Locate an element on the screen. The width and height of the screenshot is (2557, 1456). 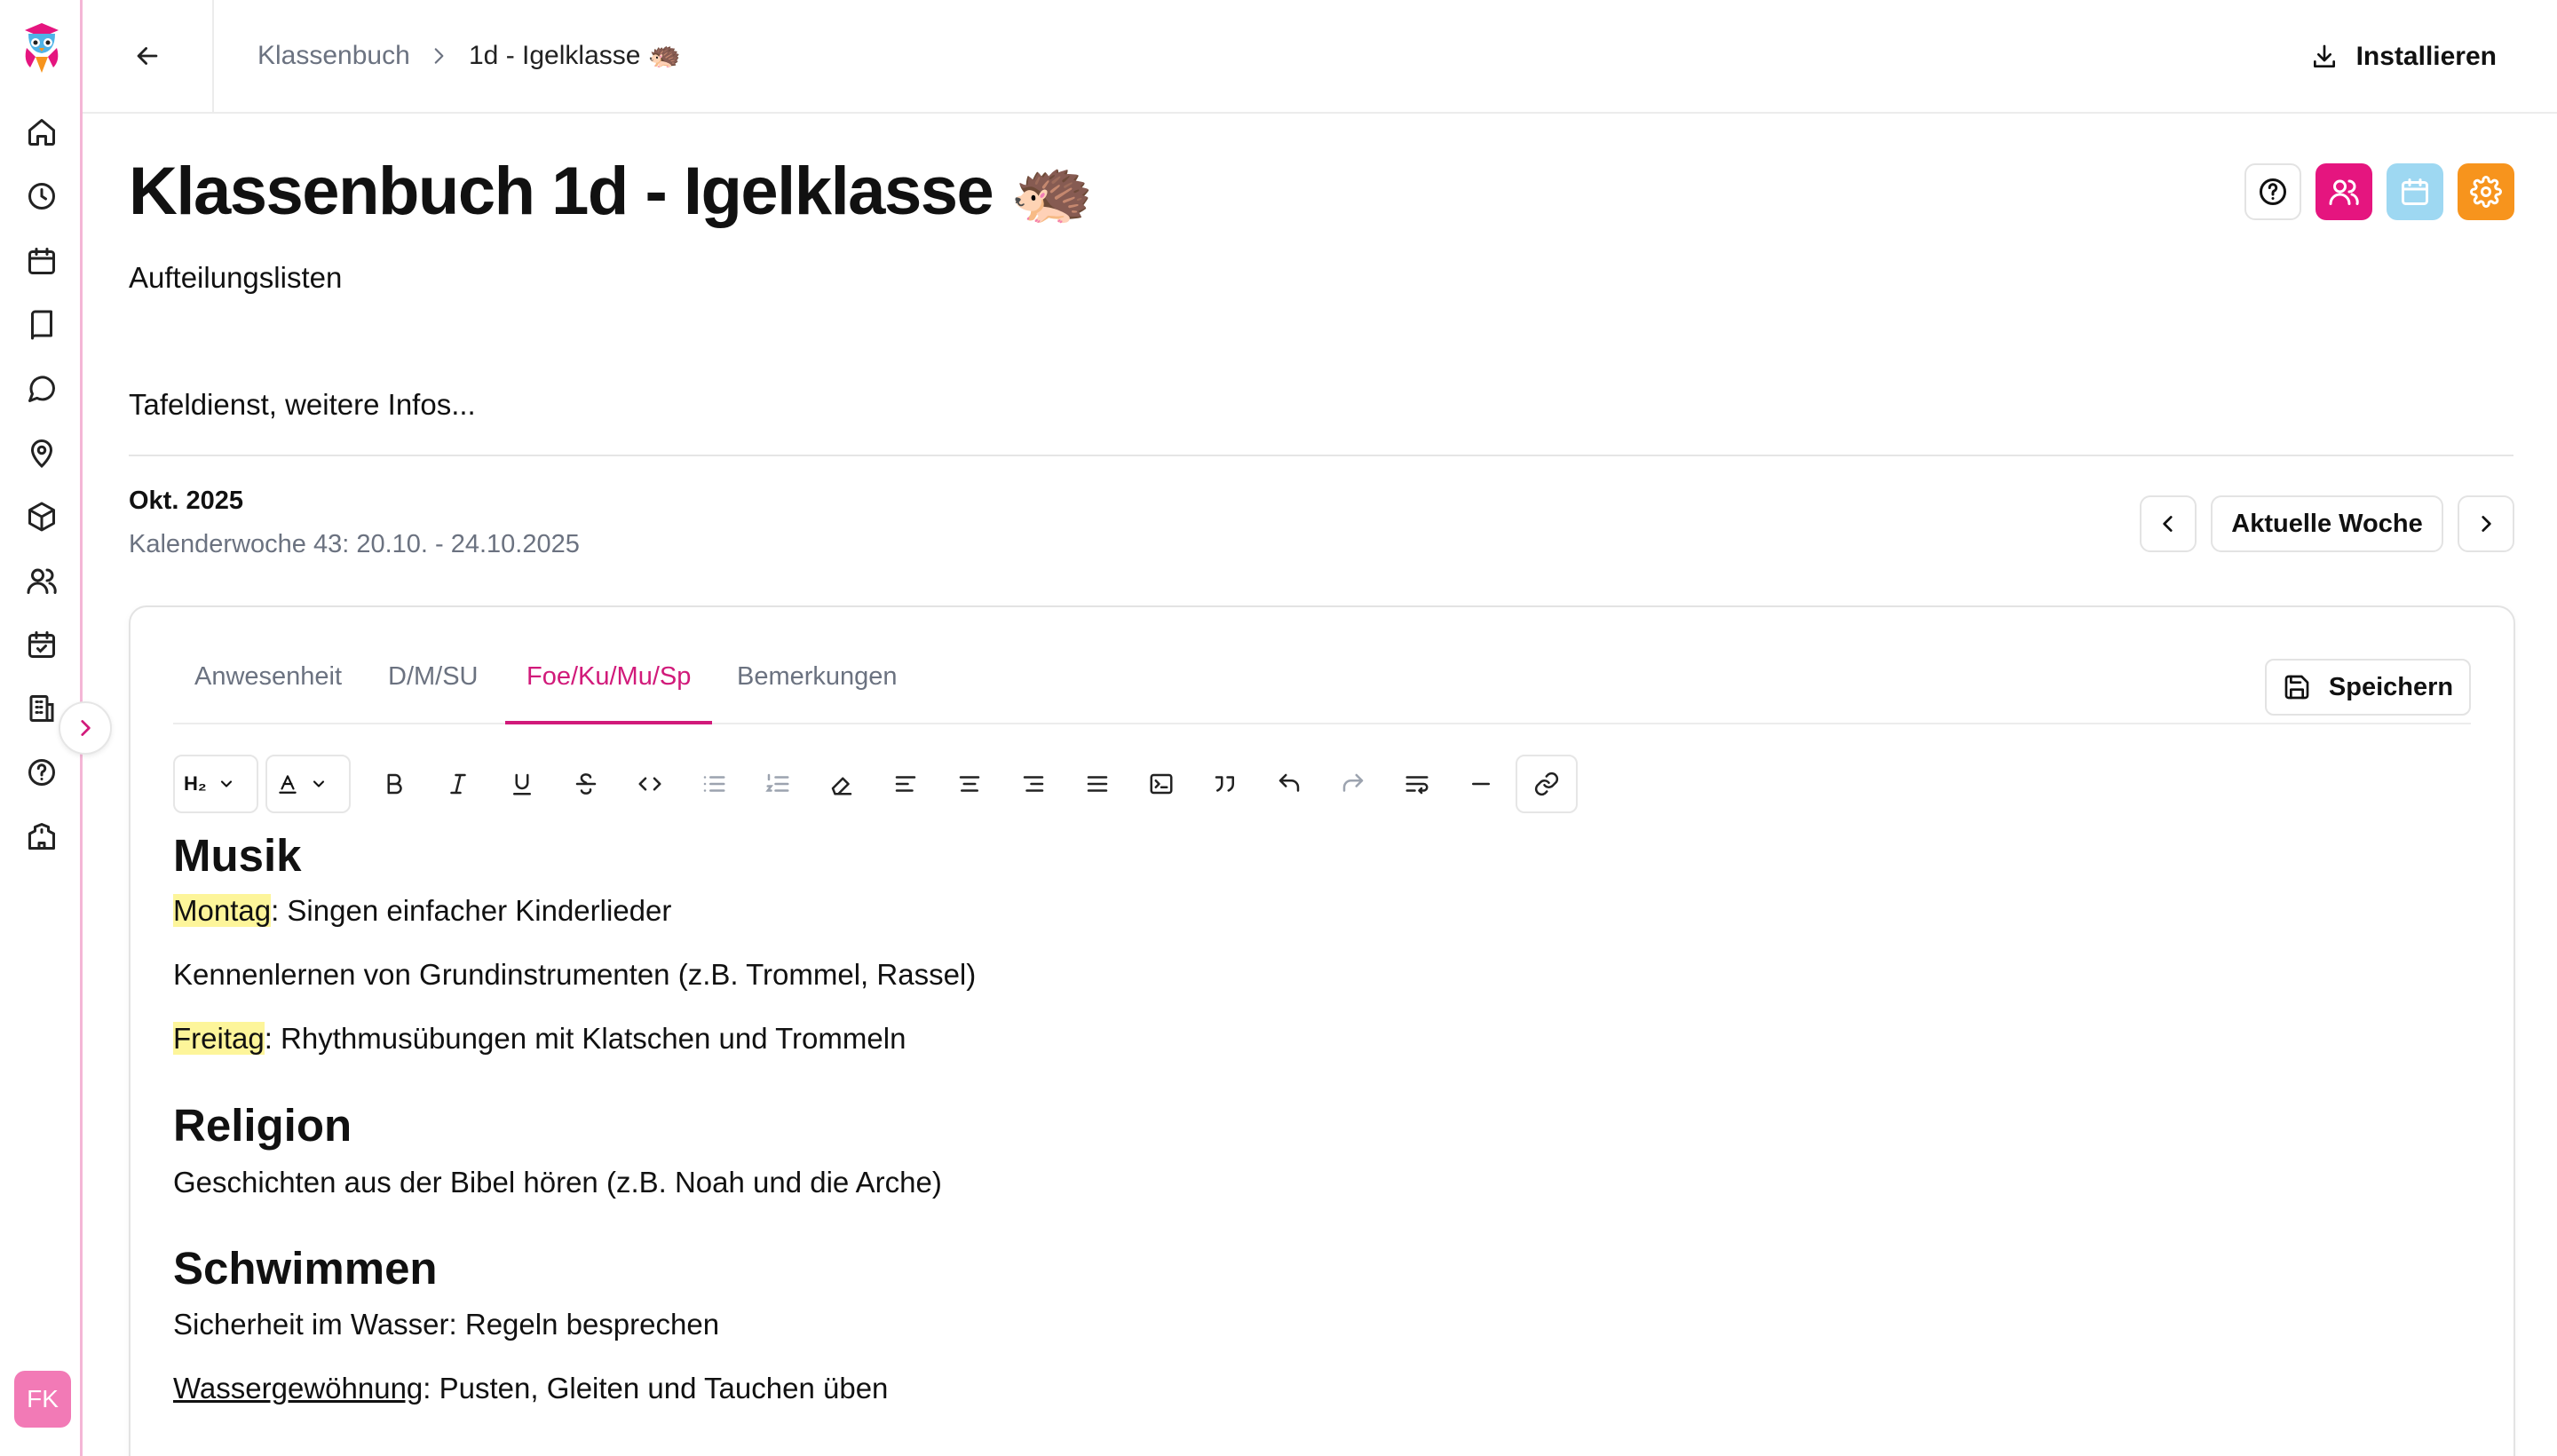
align-justify-button is located at coordinates (1097, 784).